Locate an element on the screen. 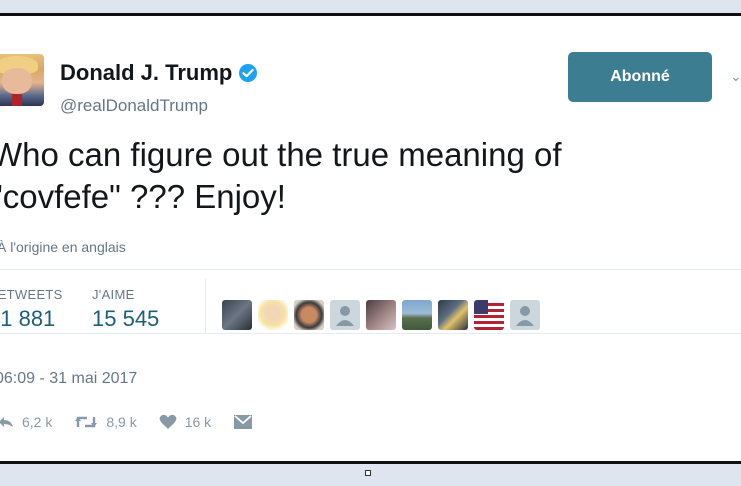 This screenshot has height=486, width=741. likers-avatars is located at coordinates (381, 315).